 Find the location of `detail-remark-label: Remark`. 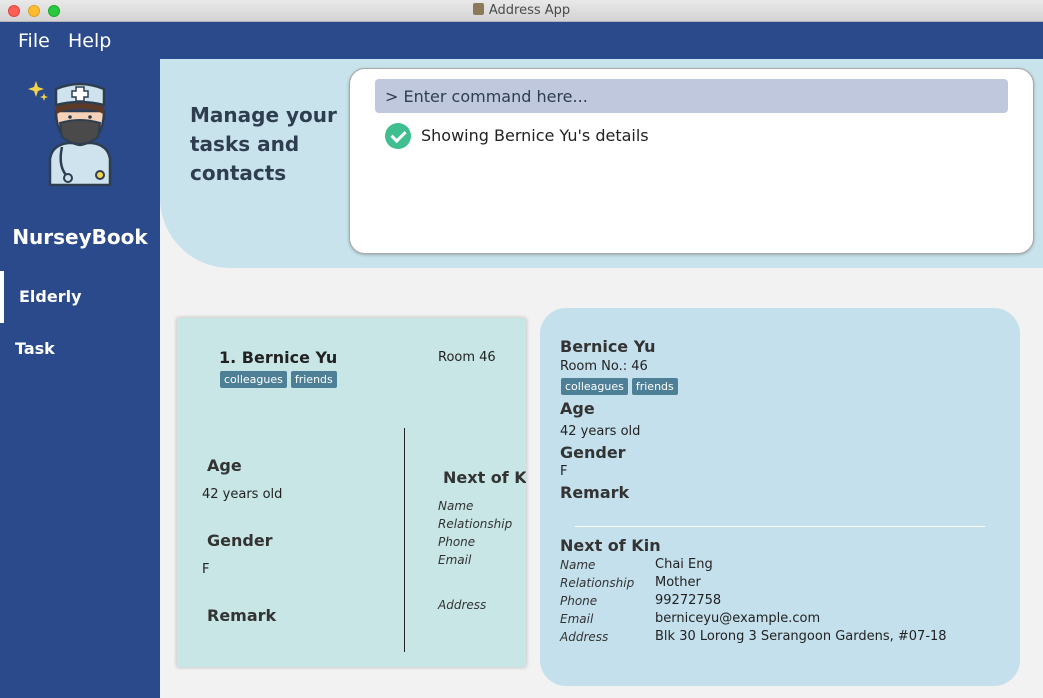

detail-remark-label: Remark is located at coordinates (595, 492).